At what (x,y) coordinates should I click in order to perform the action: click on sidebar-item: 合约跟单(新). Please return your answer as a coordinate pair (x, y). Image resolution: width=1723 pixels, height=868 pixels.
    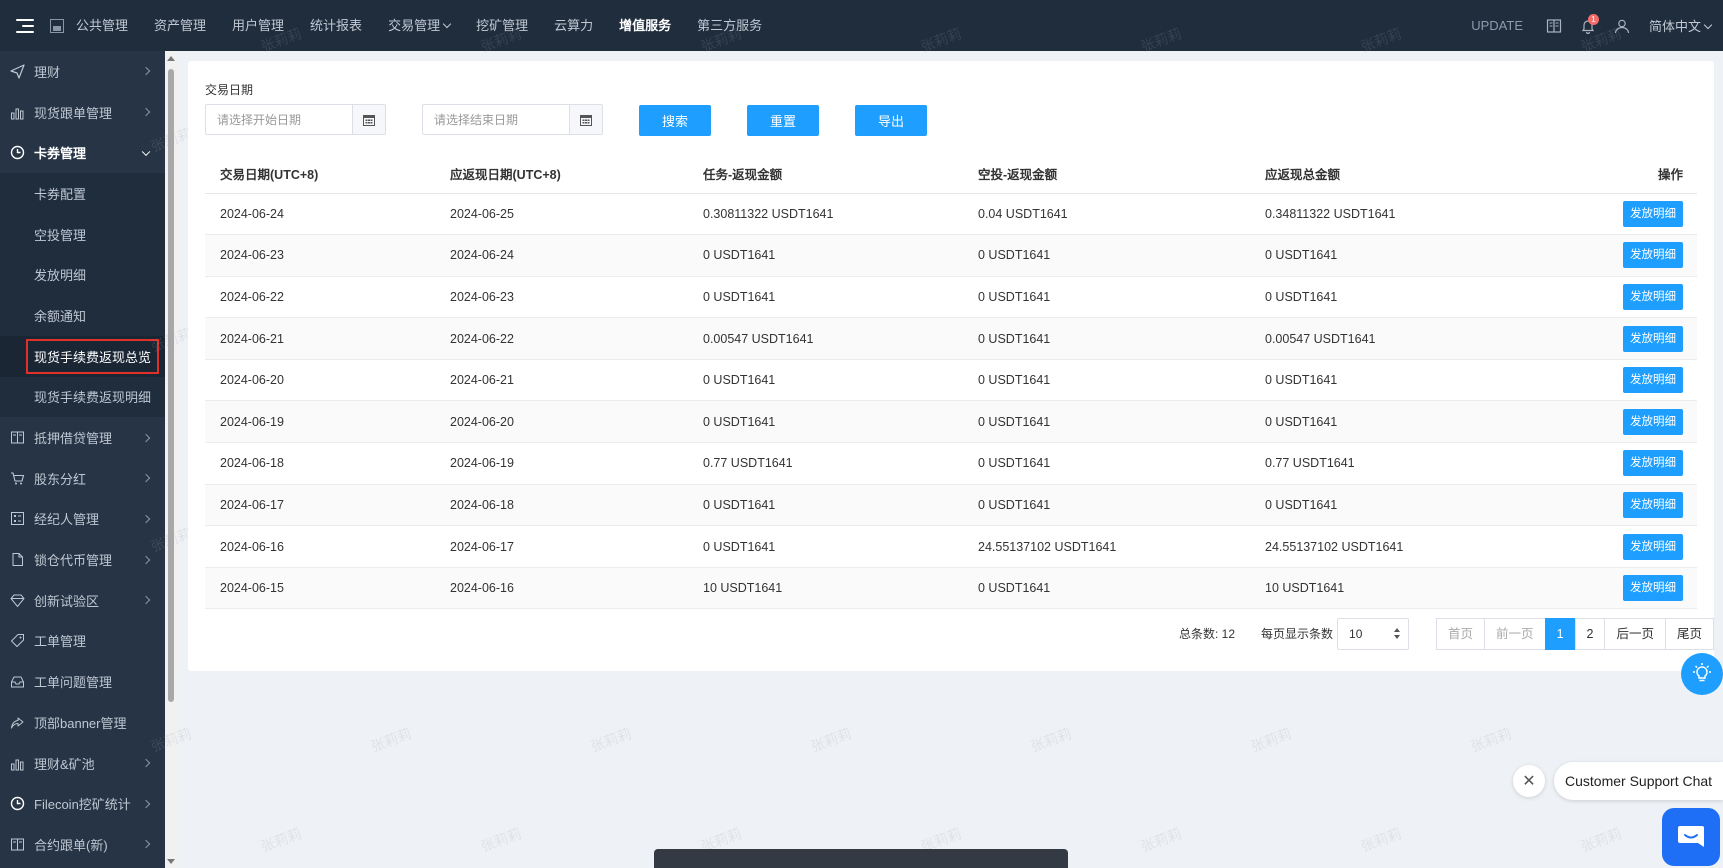
    Looking at the image, I should click on (82, 844).